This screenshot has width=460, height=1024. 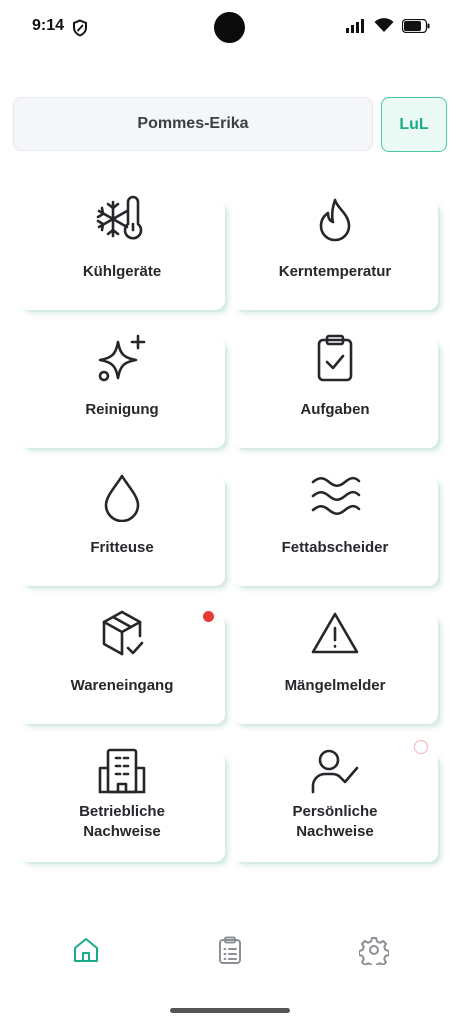 I want to click on user-initials-button: LuL, so click(x=414, y=124).